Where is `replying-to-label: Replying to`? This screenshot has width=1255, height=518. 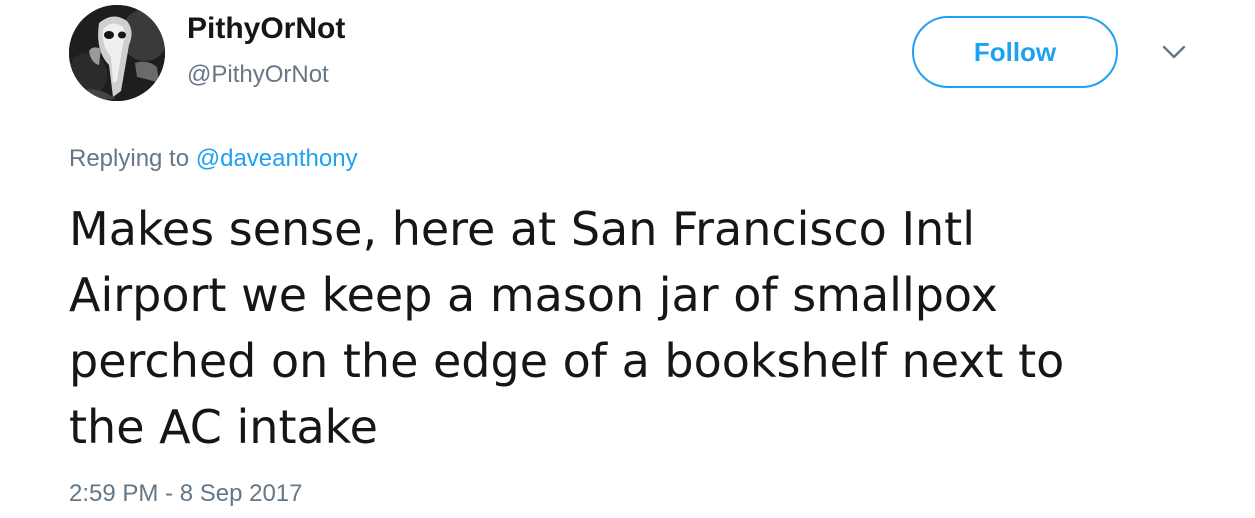 replying-to-label: Replying to is located at coordinates (129, 158).